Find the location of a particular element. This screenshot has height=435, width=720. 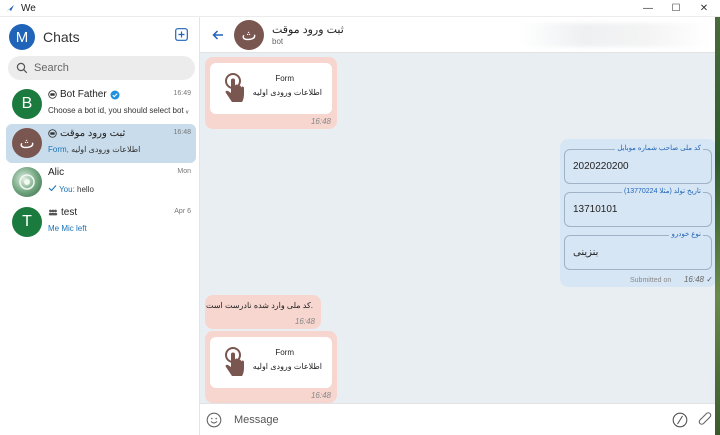

chat-name: Bot Father is located at coordinates (84, 94).